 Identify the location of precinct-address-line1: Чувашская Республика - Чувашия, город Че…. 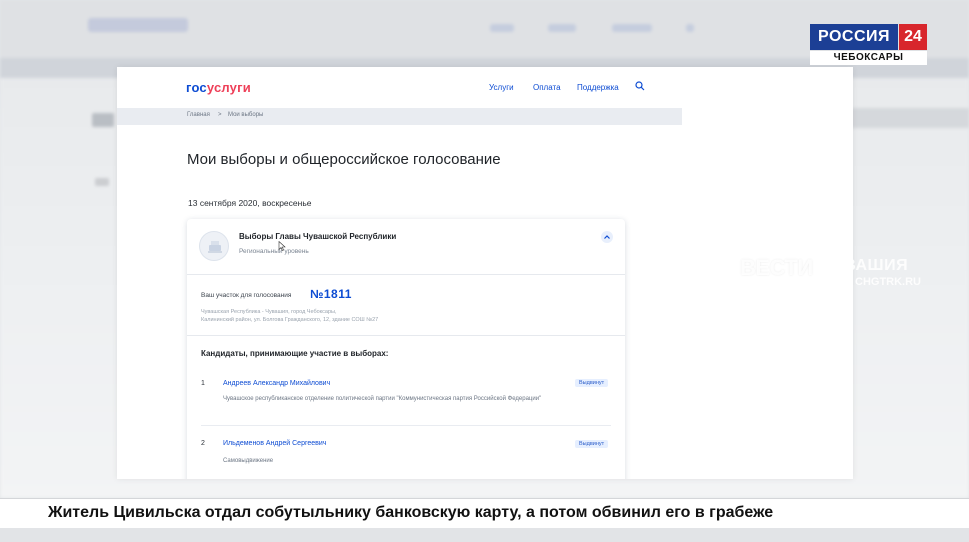
(269, 312).